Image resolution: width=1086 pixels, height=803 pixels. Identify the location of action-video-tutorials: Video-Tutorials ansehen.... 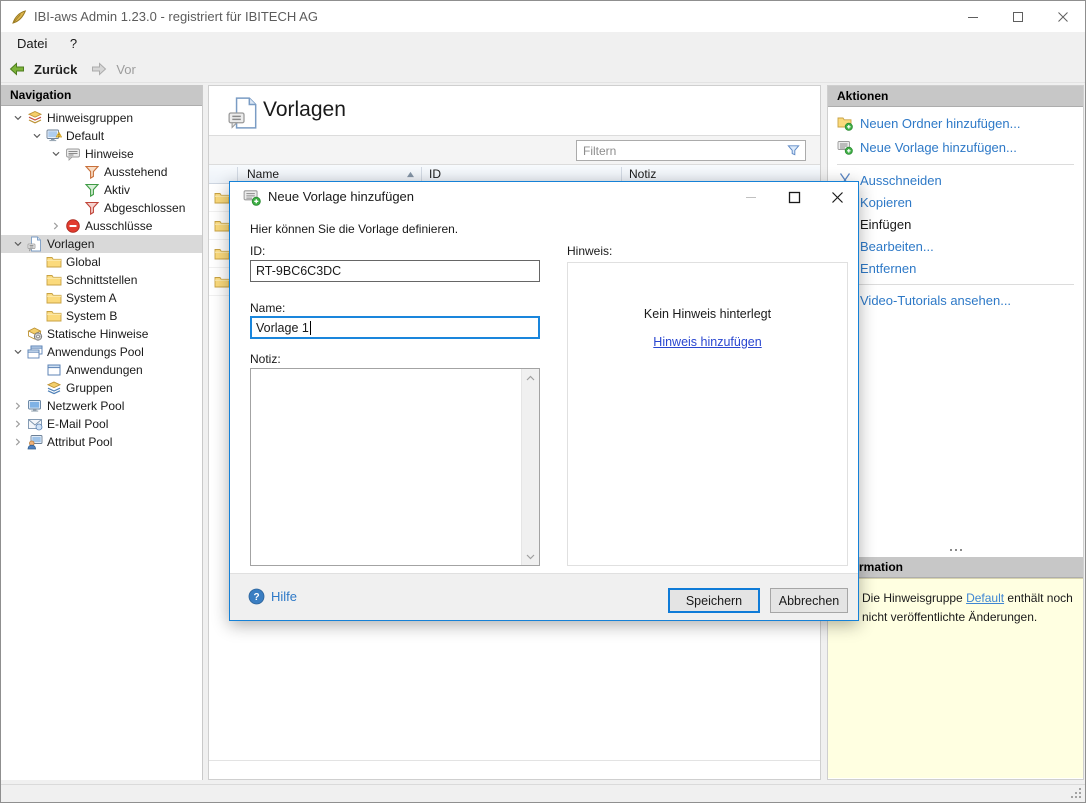
(955, 300).